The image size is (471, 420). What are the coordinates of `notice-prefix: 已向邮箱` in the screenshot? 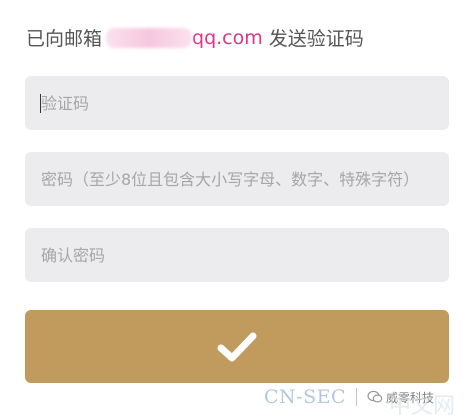 It's located at (64, 39).